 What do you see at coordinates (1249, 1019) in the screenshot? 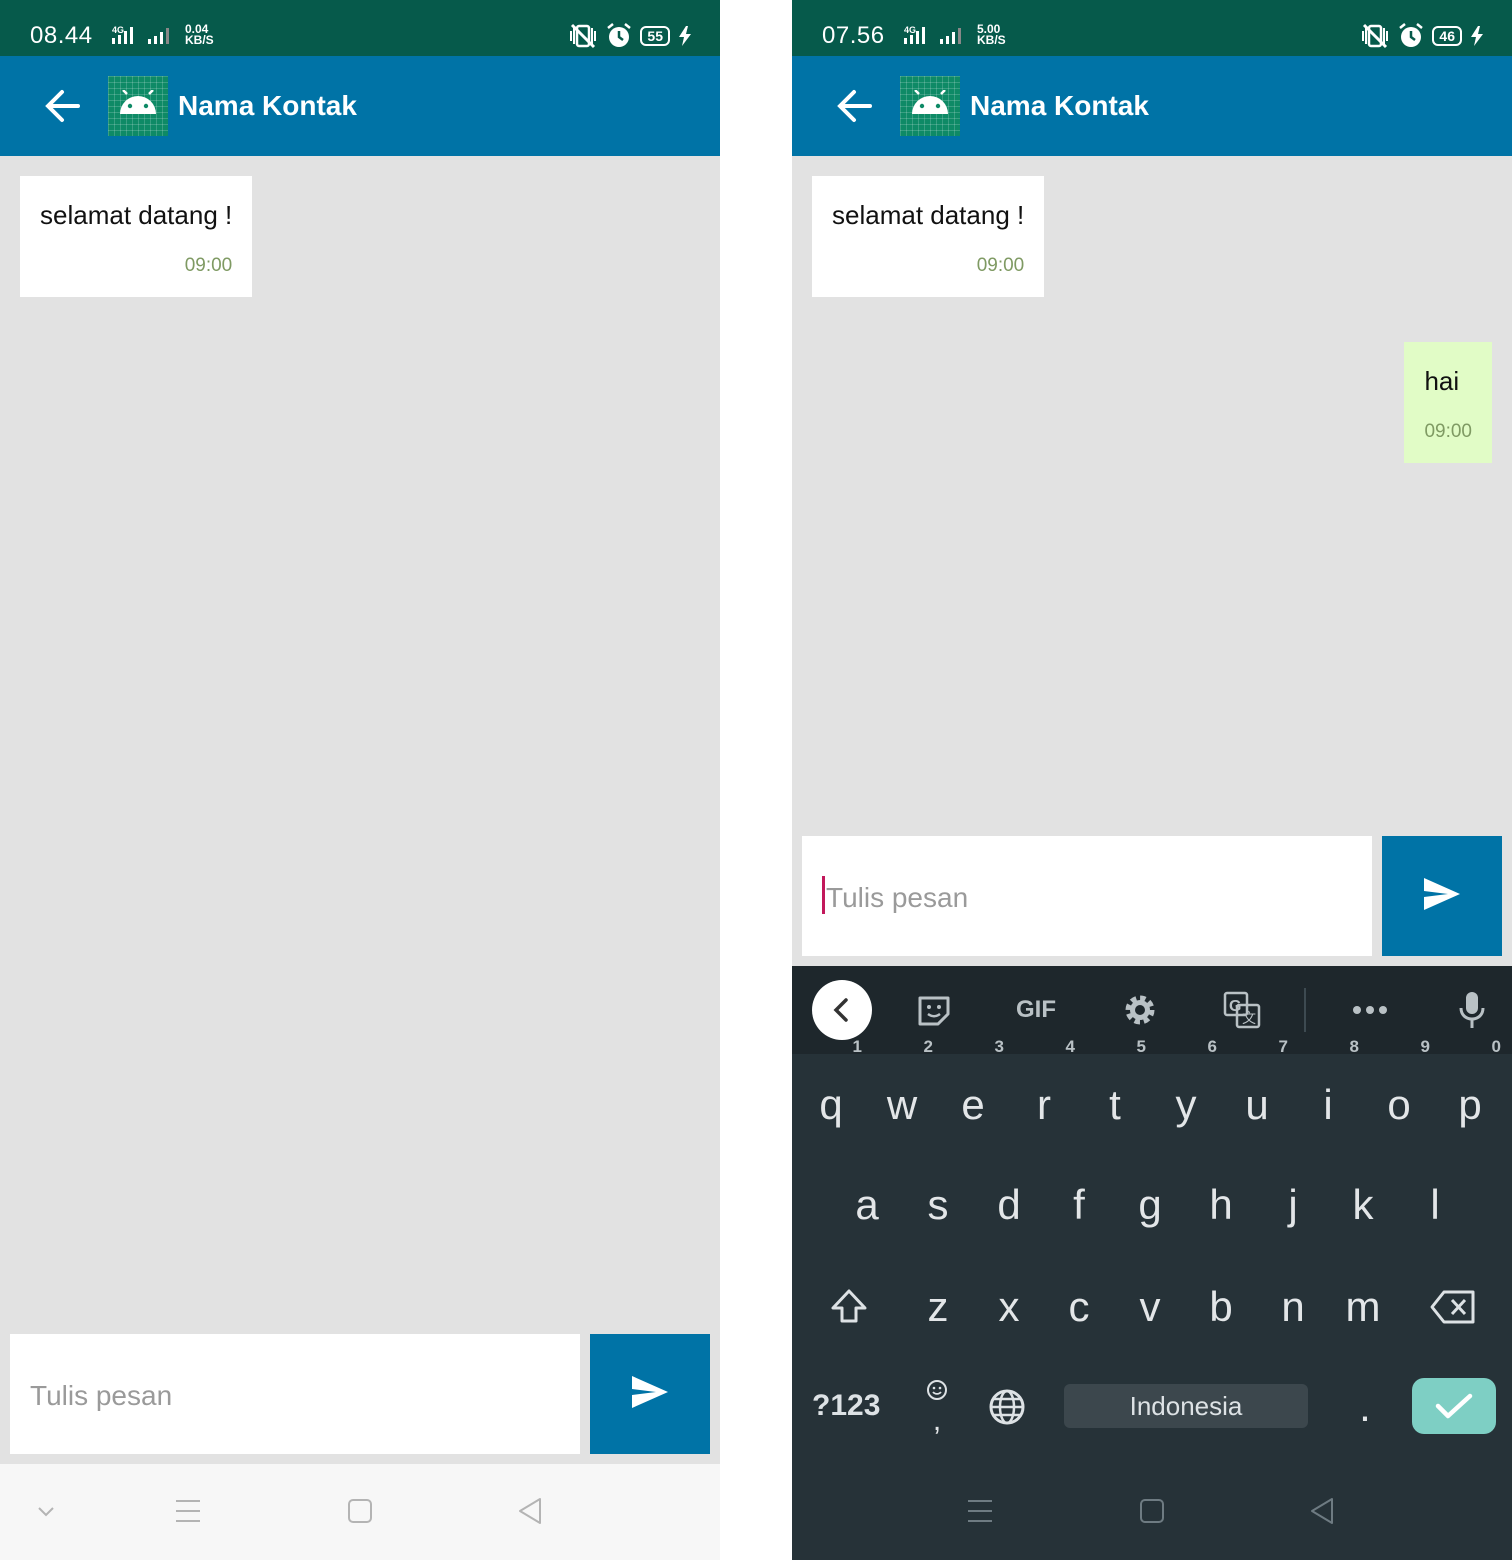
I see `svg-text: 文` at bounding box center [1249, 1019].